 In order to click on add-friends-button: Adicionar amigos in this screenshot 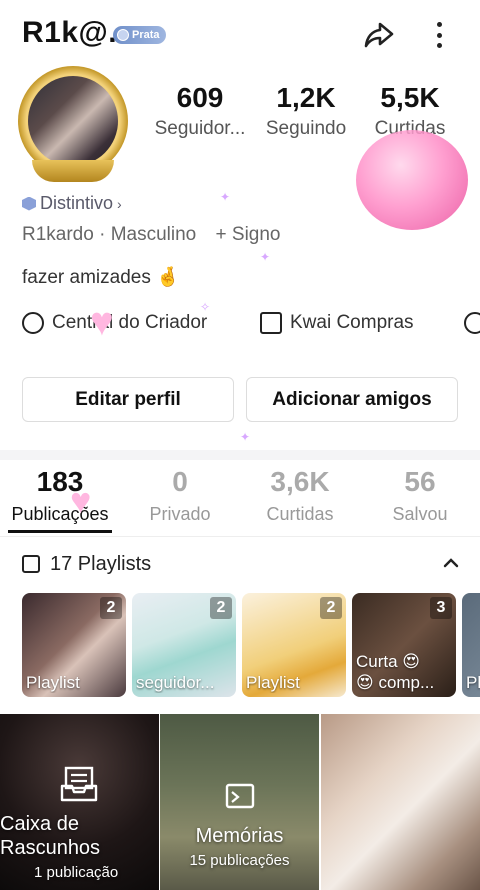, I will do `click(352, 399)`.